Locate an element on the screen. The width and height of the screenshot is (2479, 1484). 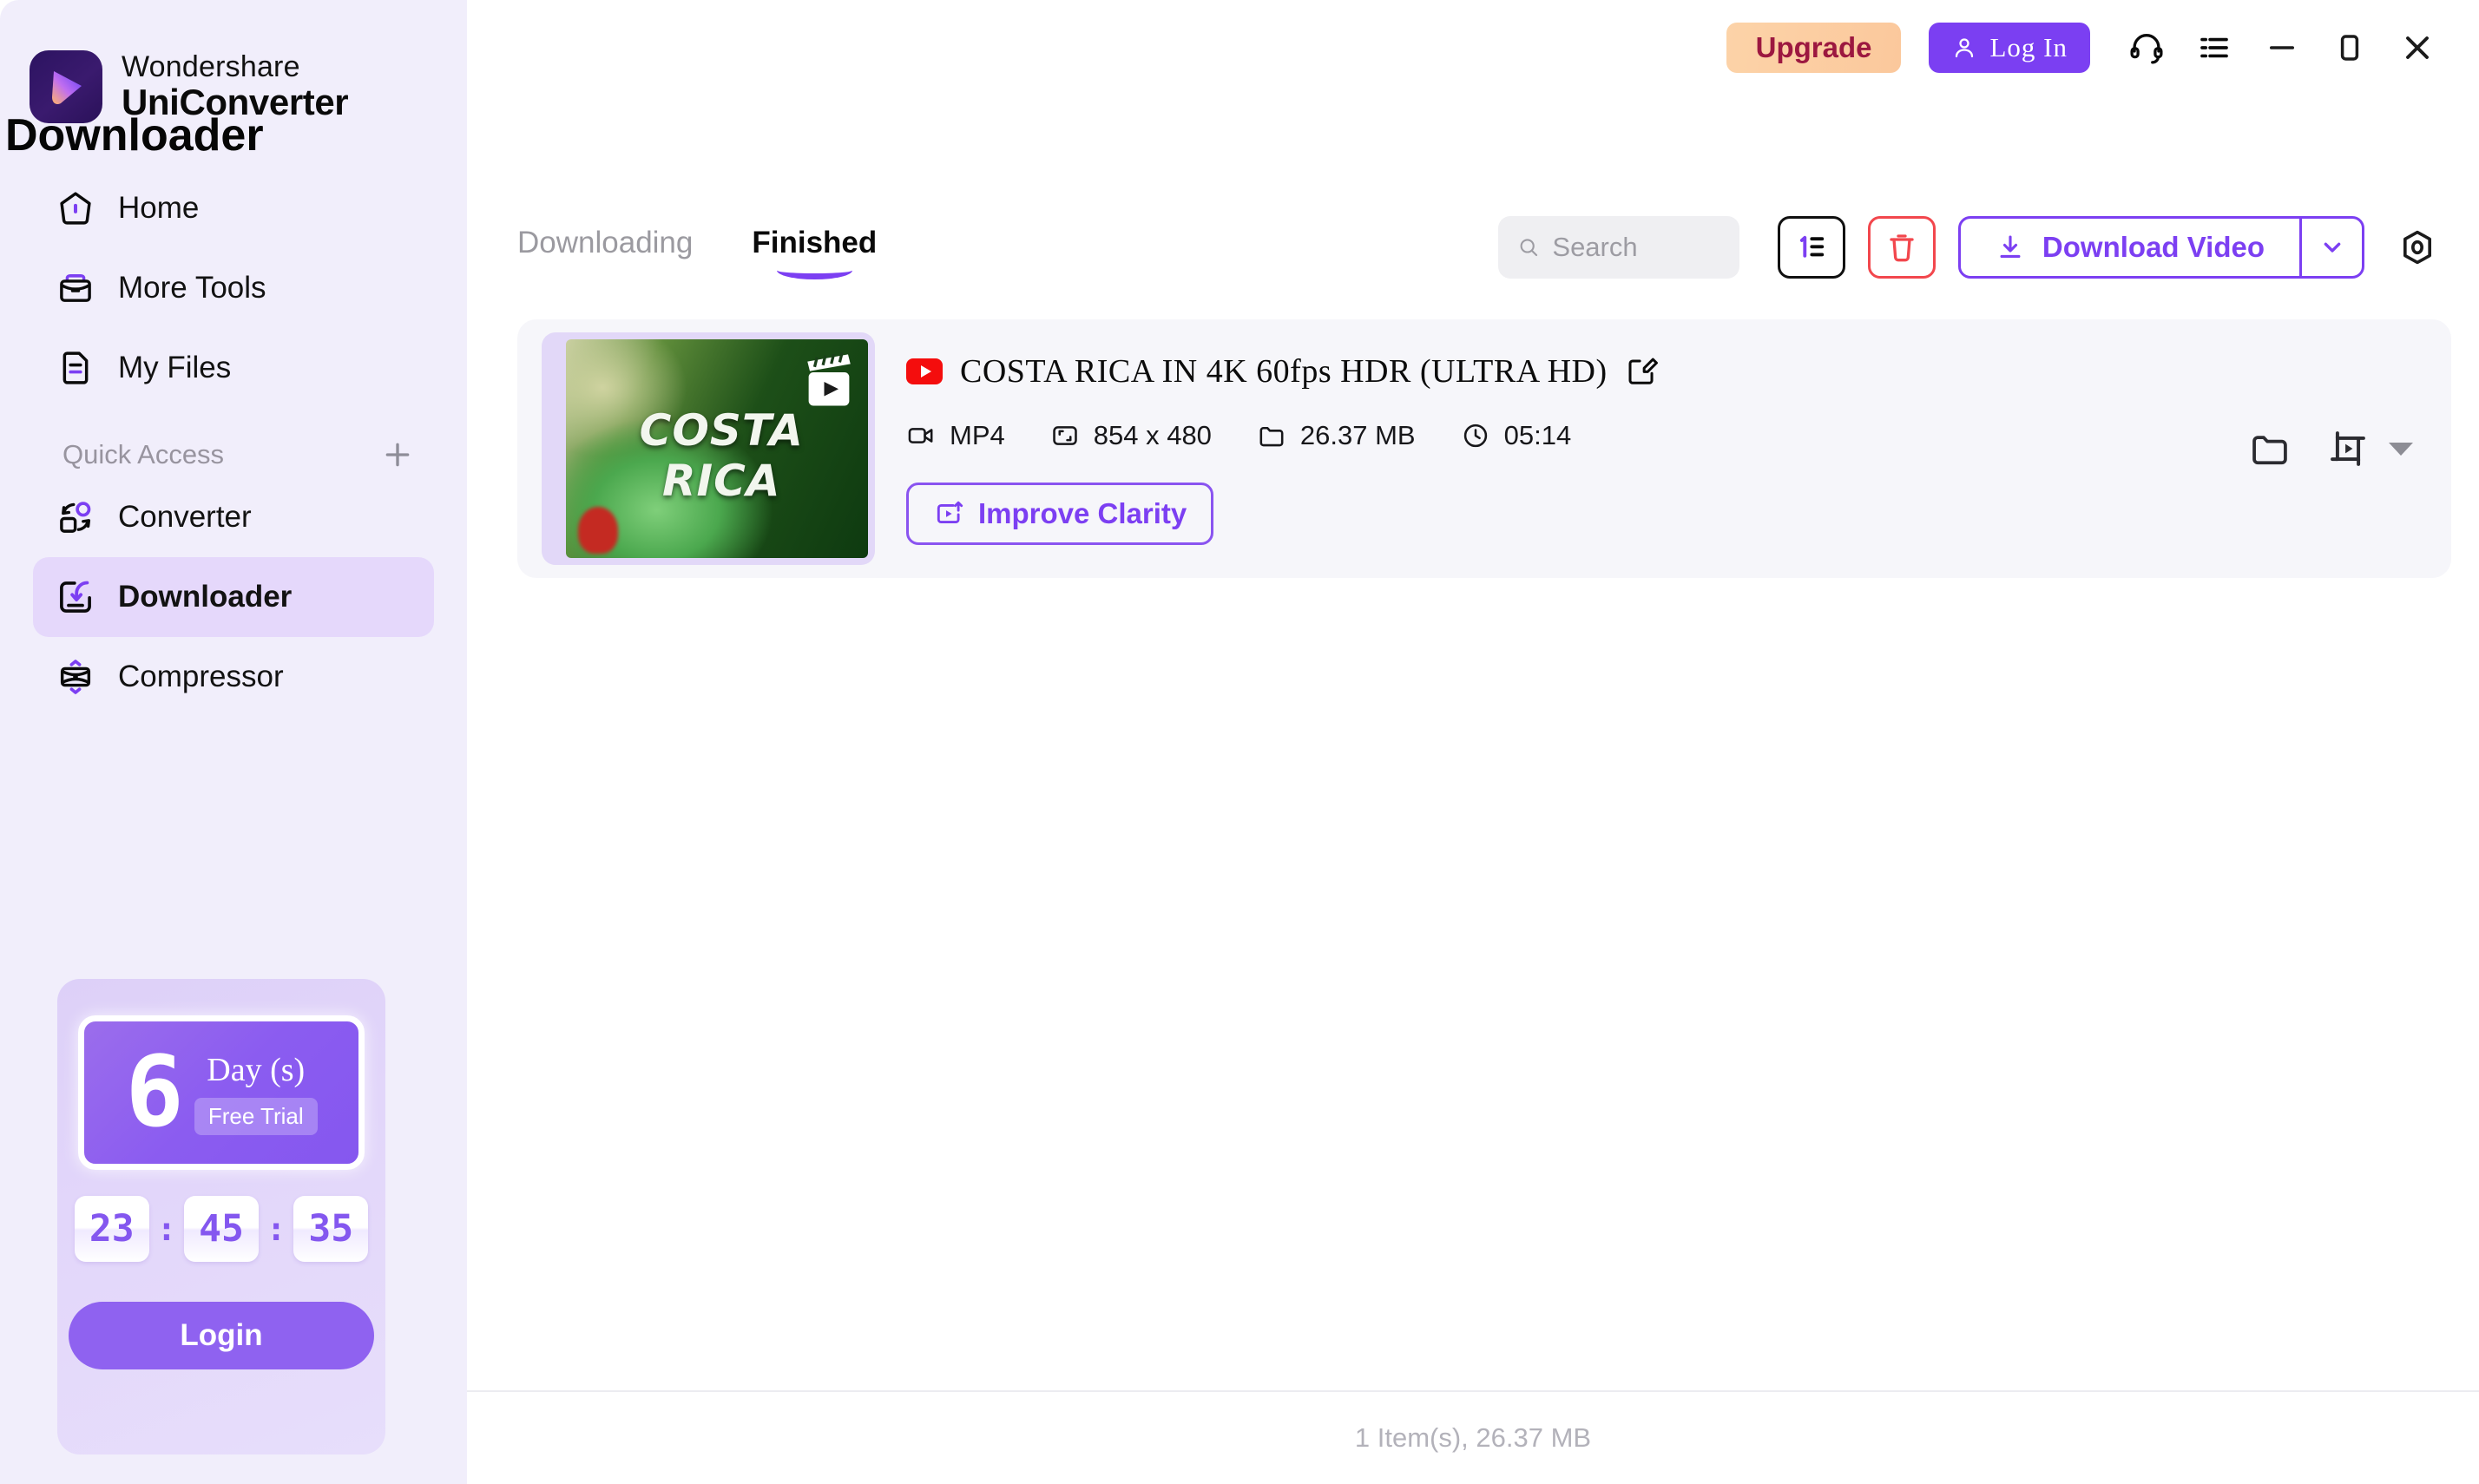
maximize-button is located at coordinates (2350, 48).